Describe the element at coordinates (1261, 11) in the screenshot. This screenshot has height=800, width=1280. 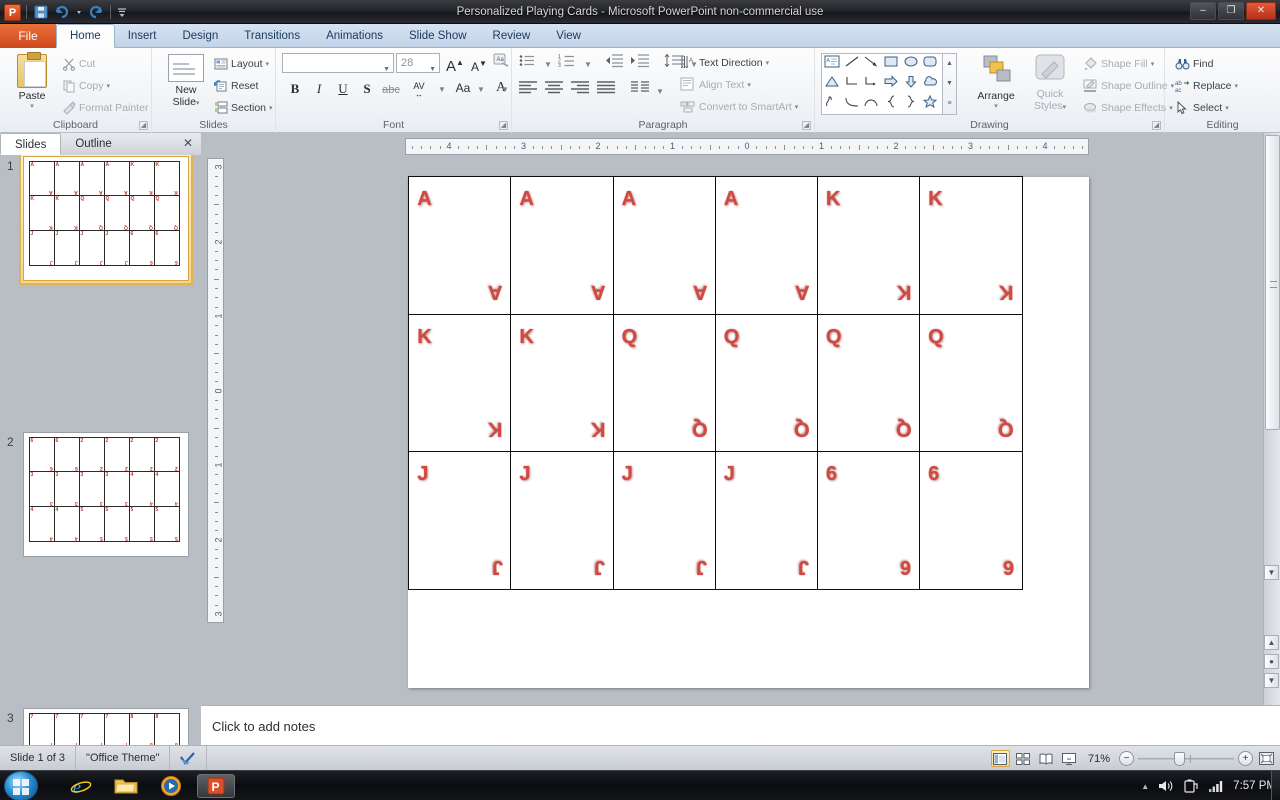
I see `close-button: ✕` at that location.